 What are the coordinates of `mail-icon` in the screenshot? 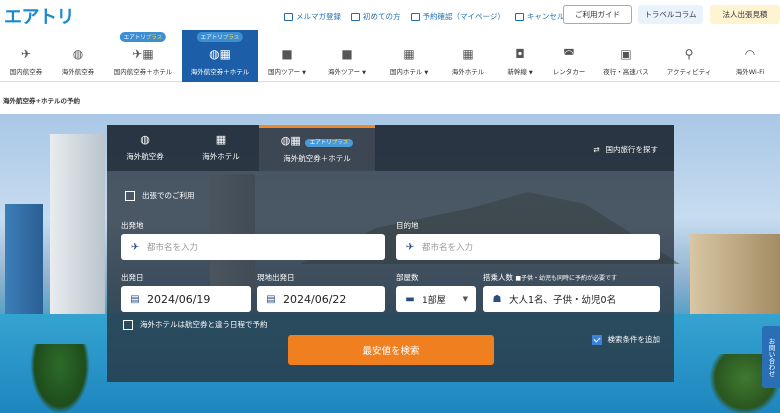 It's located at (288, 16).